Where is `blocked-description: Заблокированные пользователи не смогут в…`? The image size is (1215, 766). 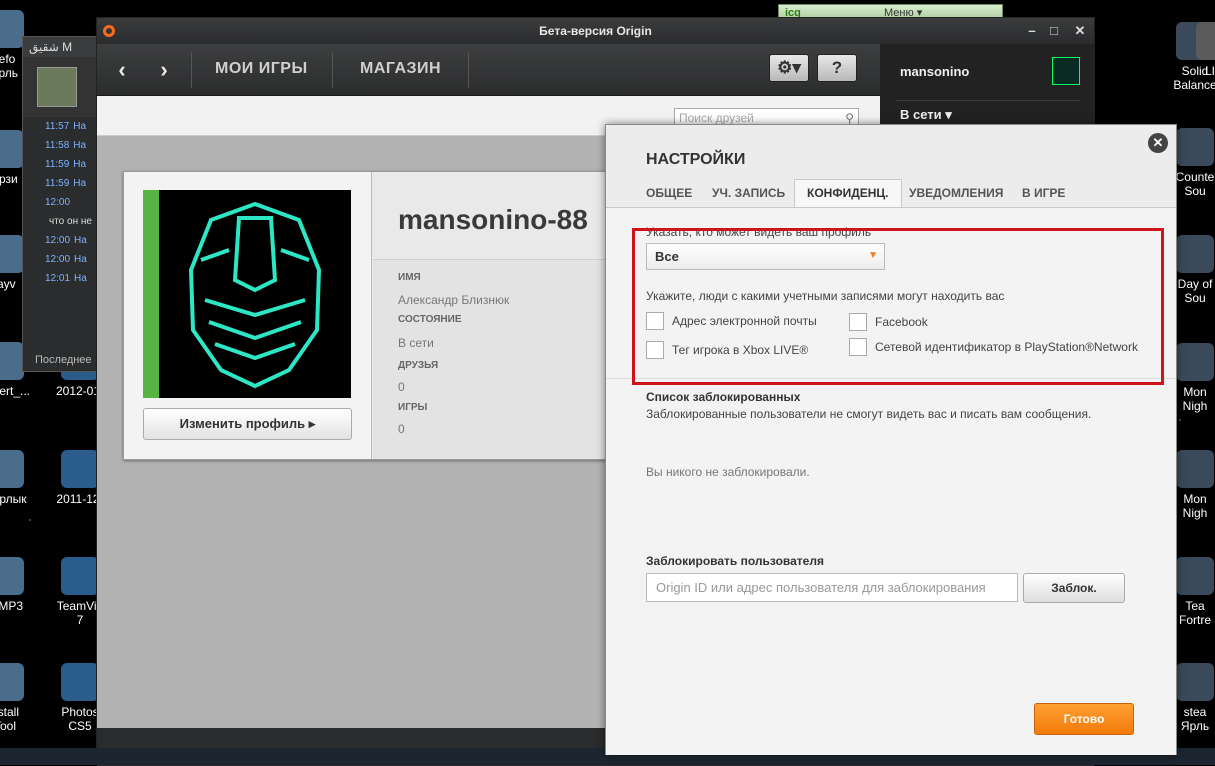 blocked-description: Заблокированные пользователи не смогут в… is located at coordinates (869, 414).